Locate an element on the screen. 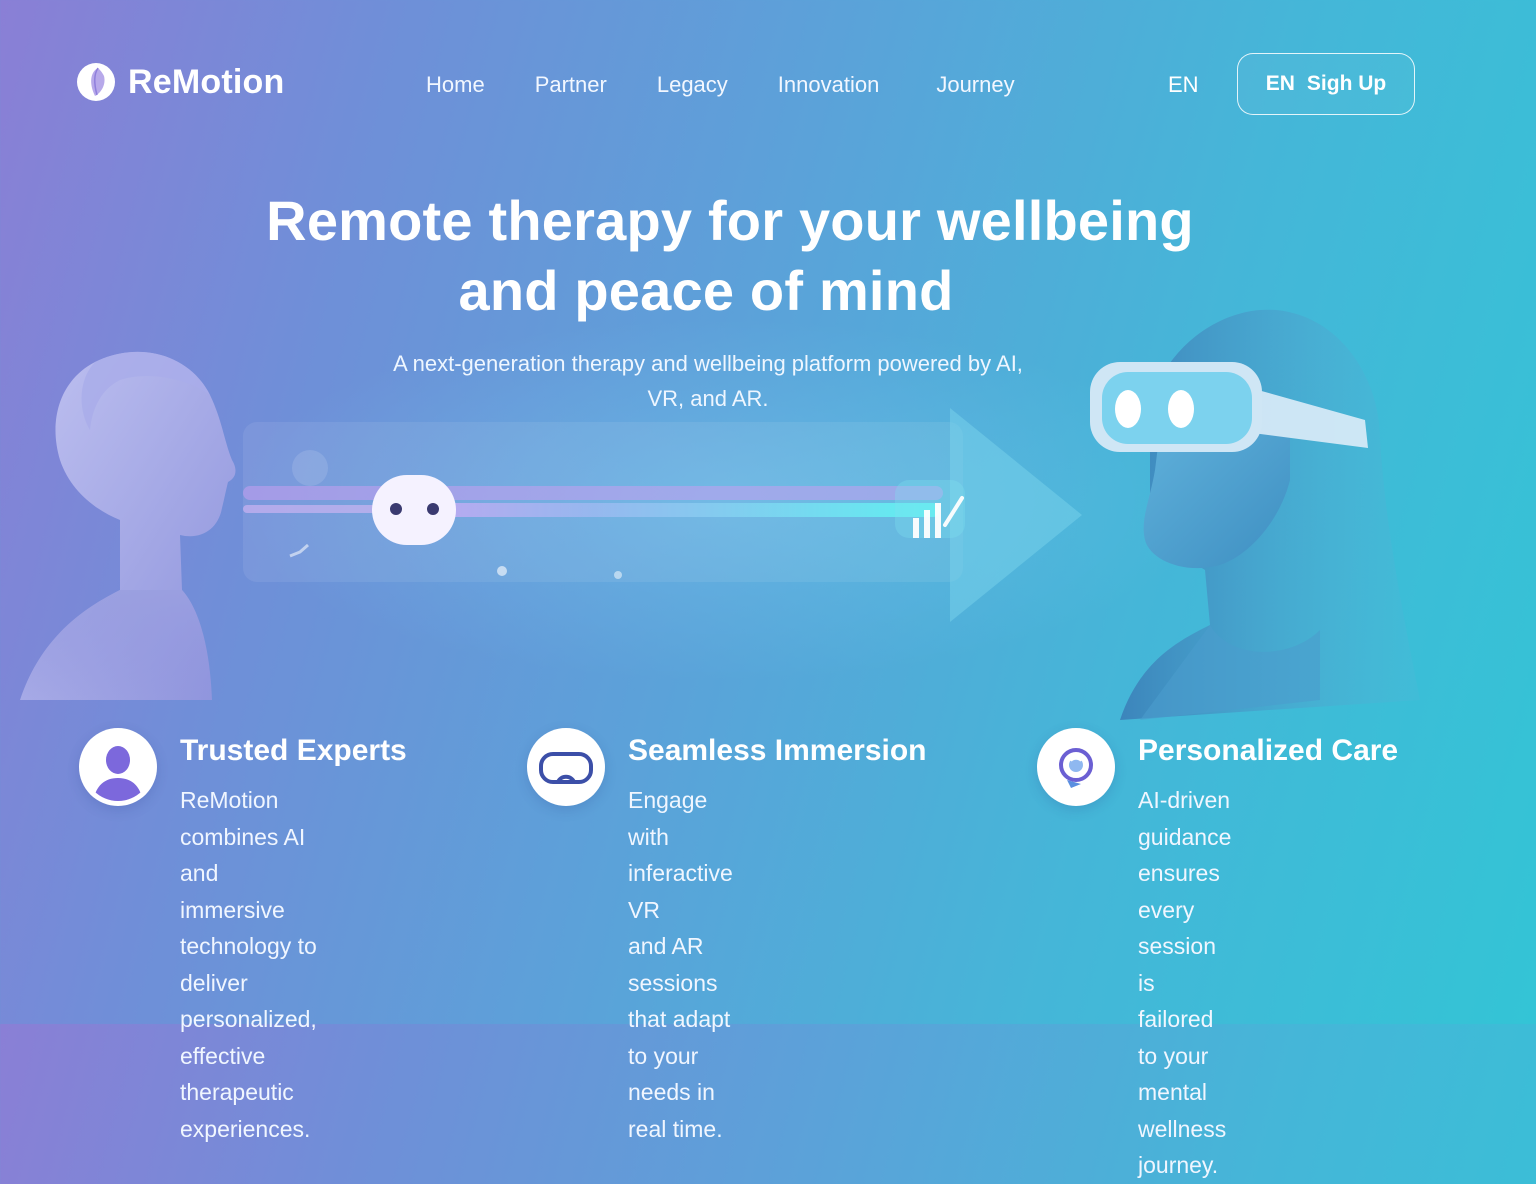  brand-logo: ReMotion is located at coordinates (180, 82).